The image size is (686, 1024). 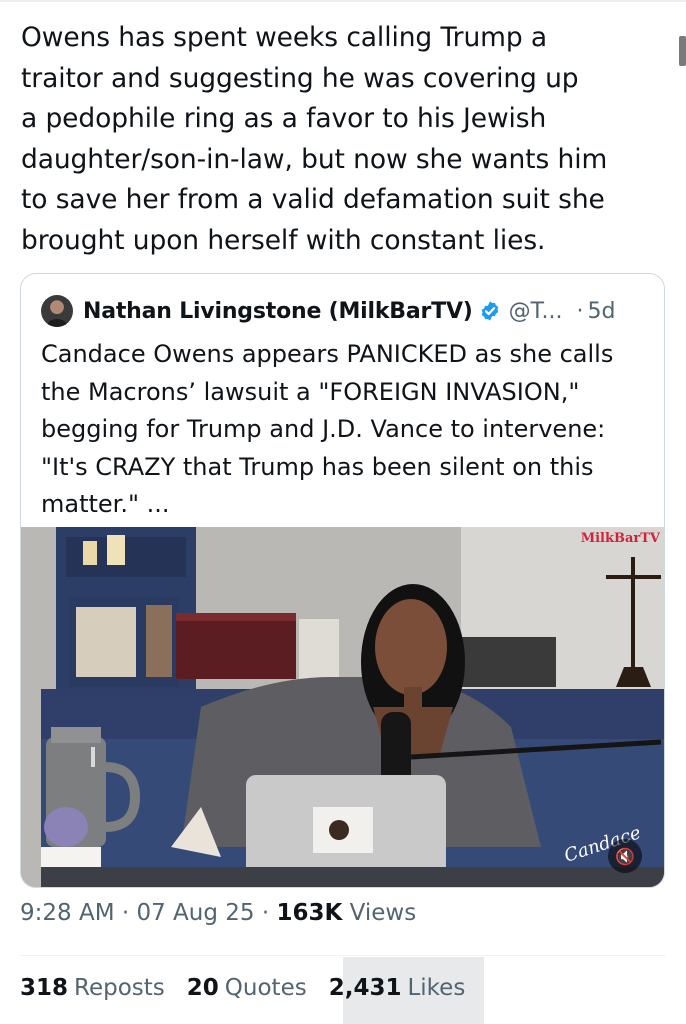 What do you see at coordinates (365, 988) in the screenshot?
I see `likes-count: 2,431` at bounding box center [365, 988].